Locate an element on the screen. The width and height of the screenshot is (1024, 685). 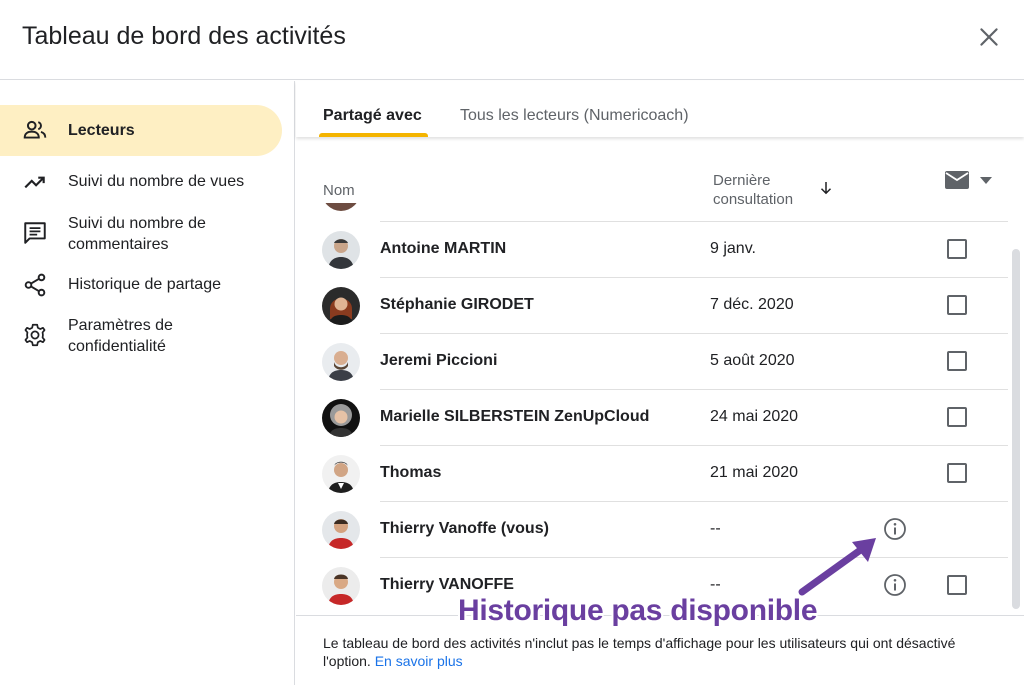
close-icon is located at coordinates (989, 37).